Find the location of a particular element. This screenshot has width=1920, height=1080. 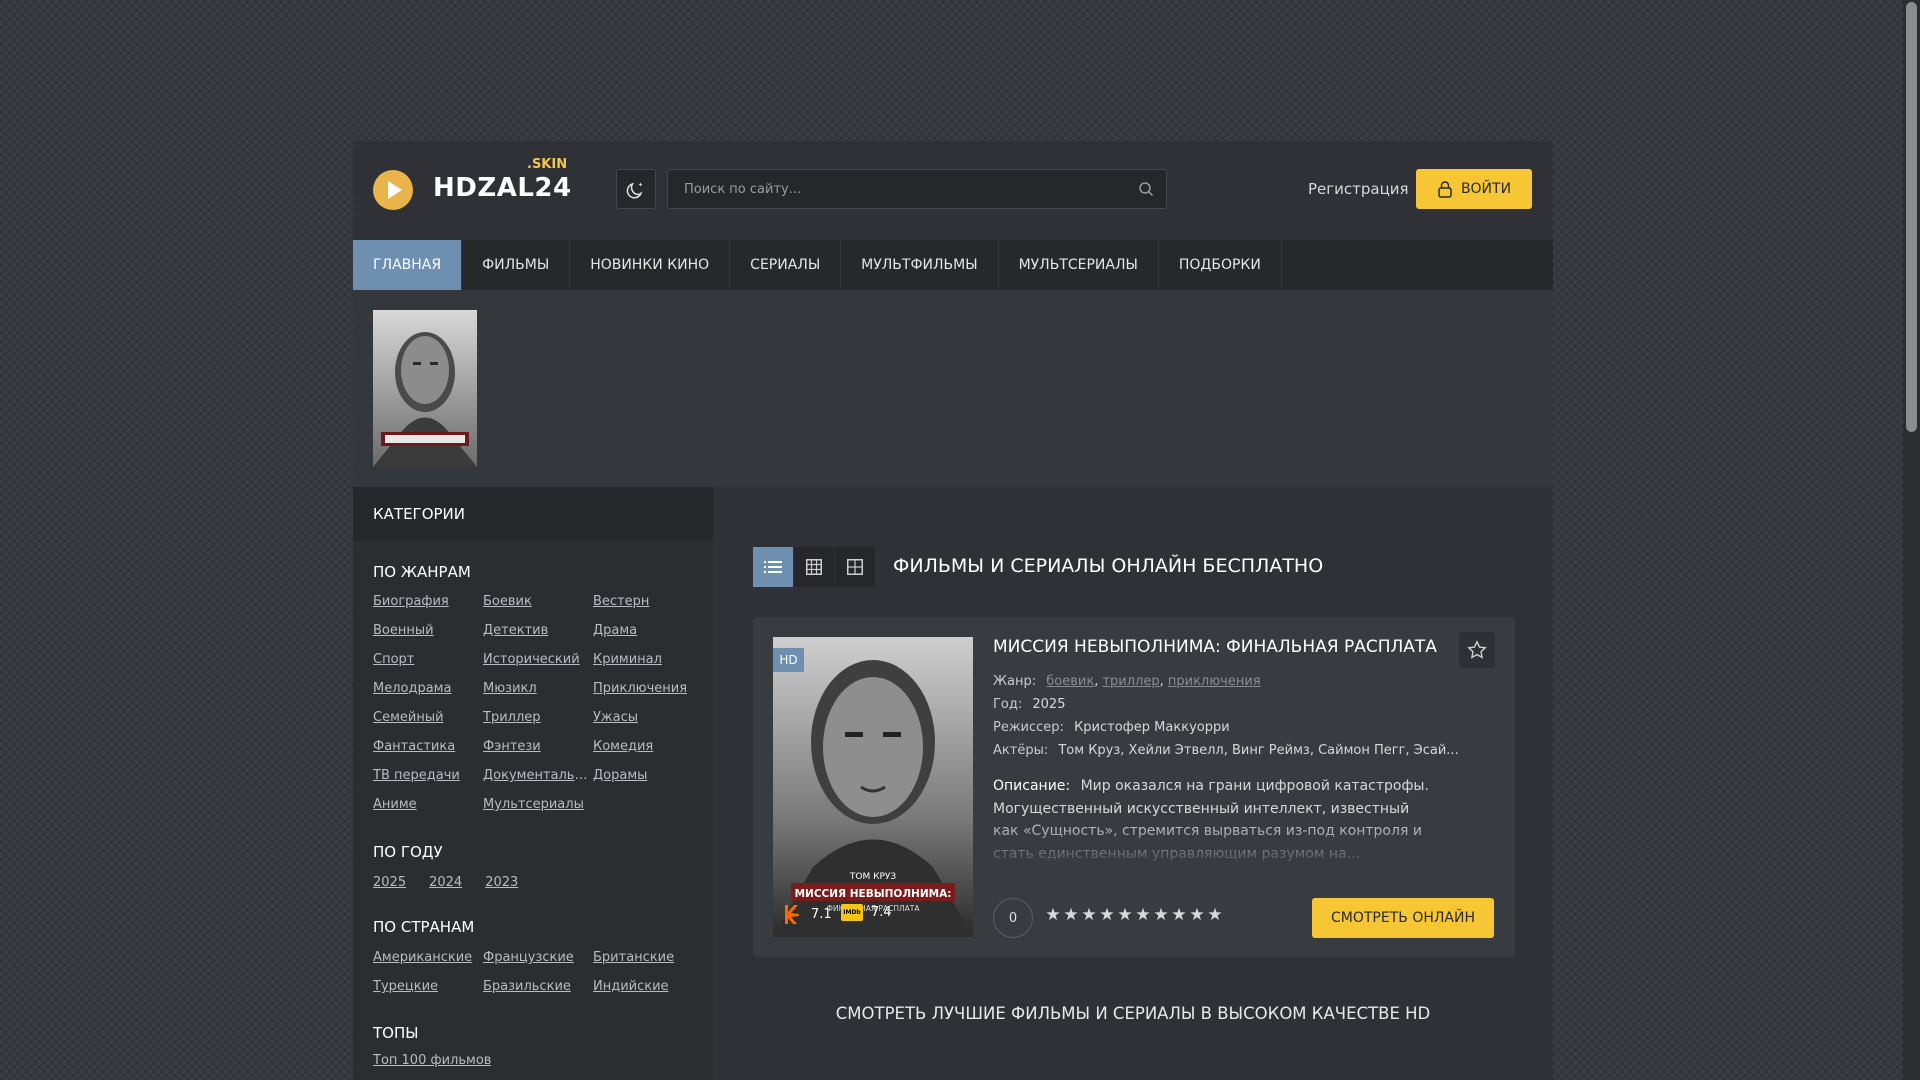

list-icon is located at coordinates (773, 567).